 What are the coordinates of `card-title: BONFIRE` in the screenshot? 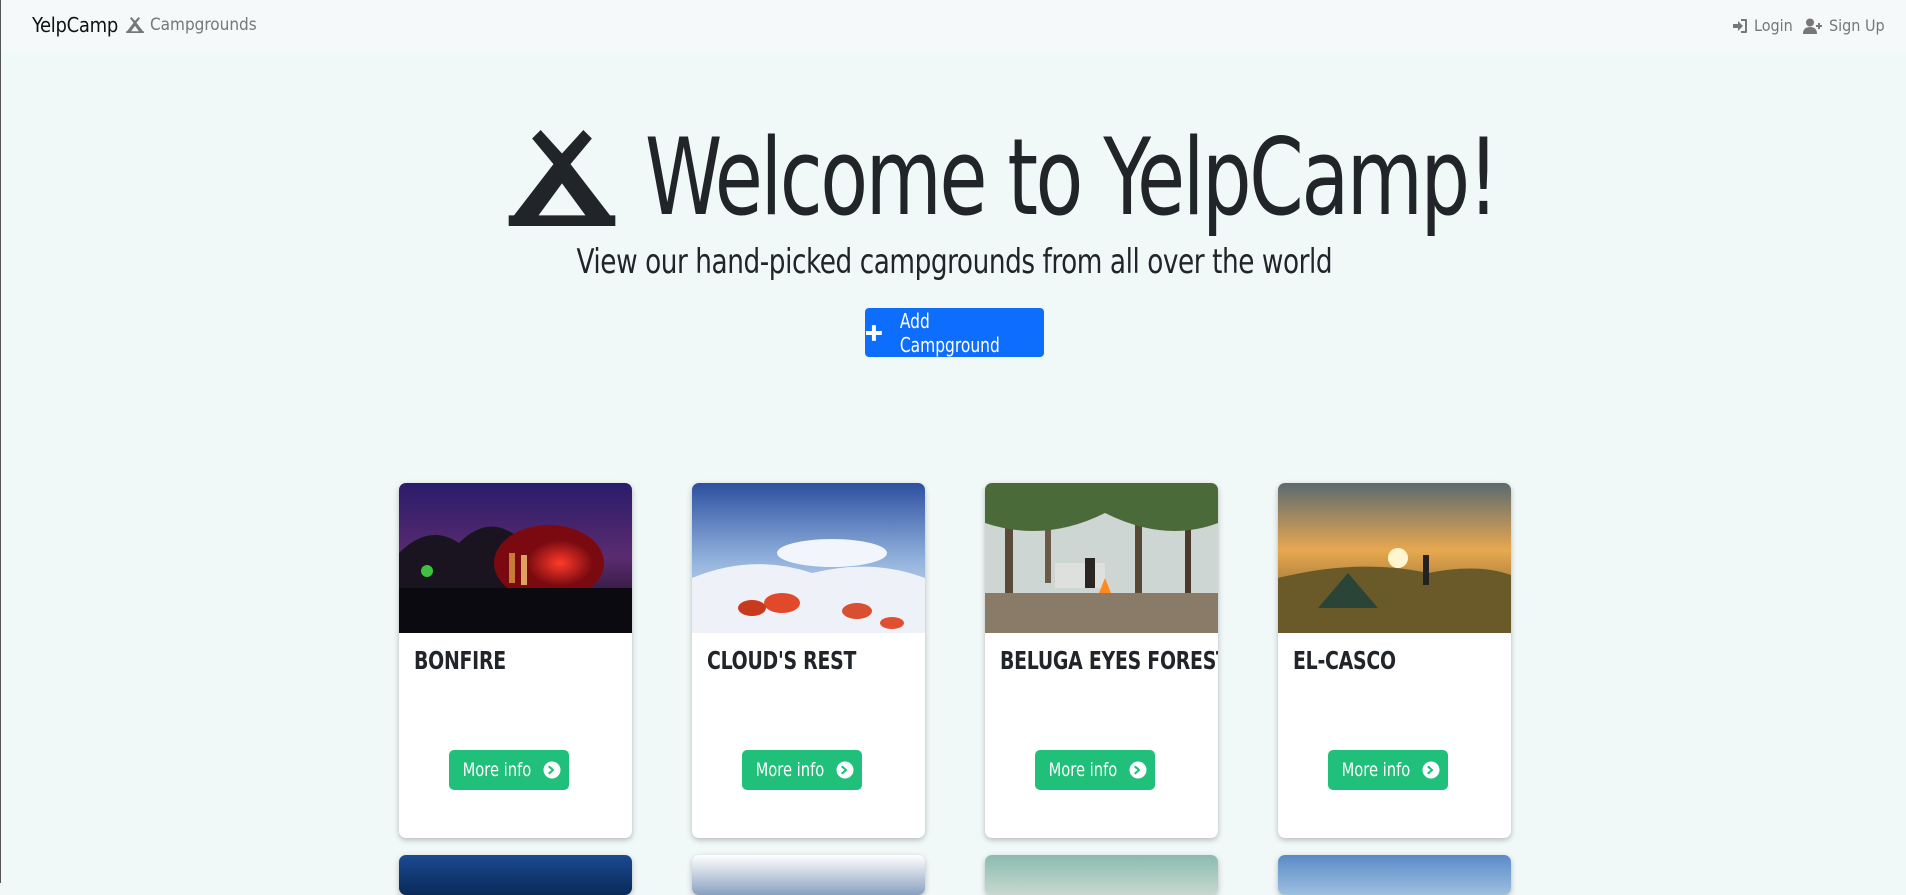 It's located at (460, 660).